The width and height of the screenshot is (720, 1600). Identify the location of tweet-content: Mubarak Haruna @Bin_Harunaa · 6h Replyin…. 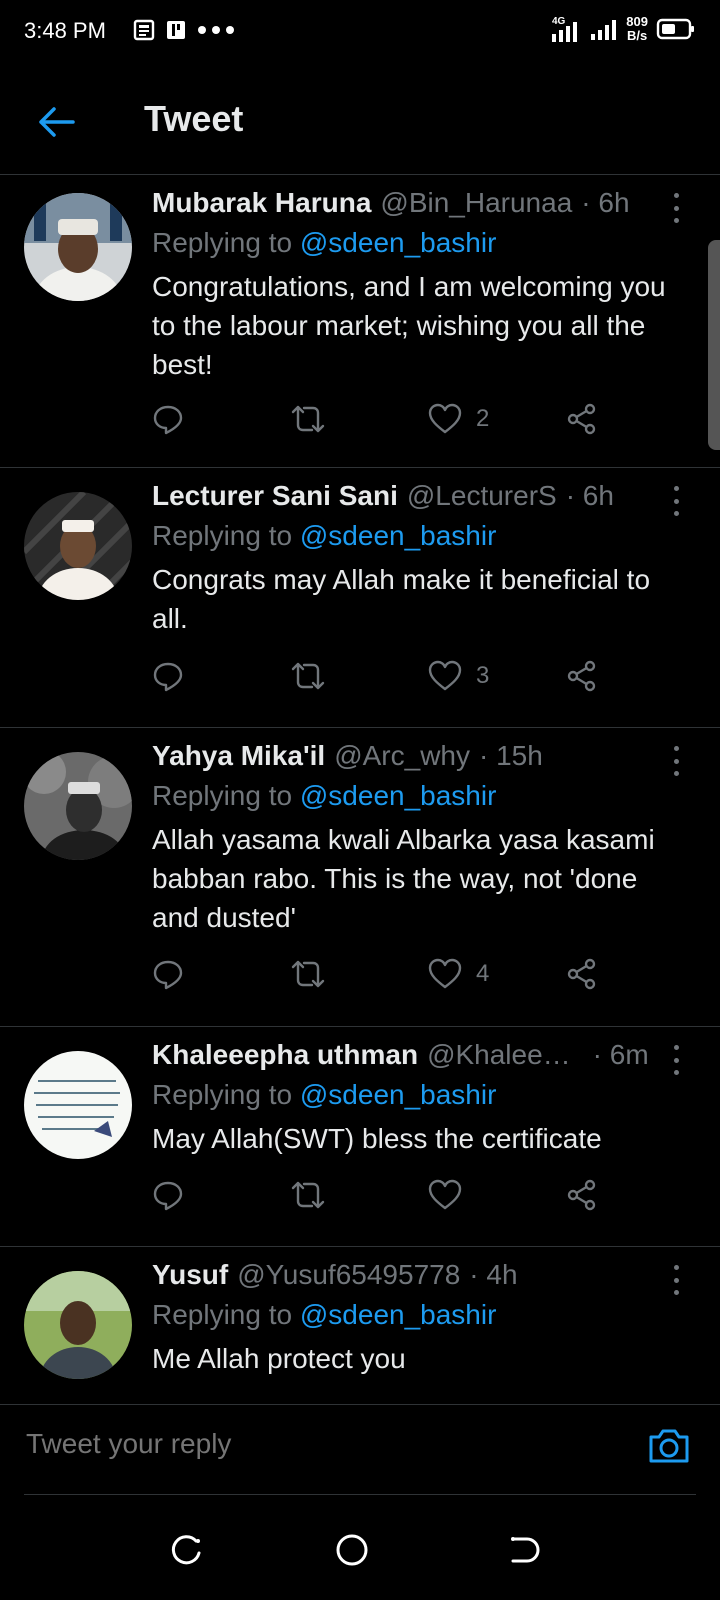
(418, 283).